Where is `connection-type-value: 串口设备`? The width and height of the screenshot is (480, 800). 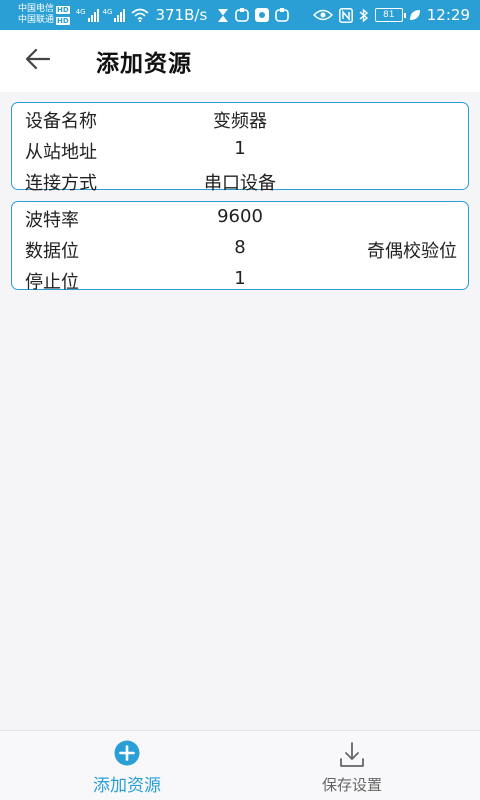 connection-type-value: 串口设备 is located at coordinates (240, 182).